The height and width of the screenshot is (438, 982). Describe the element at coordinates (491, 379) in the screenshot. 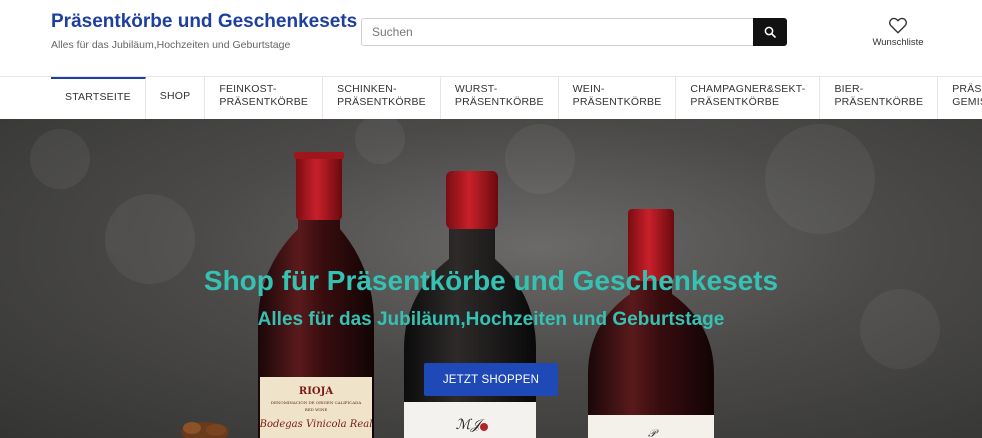

I see `shop-now-button: JETZT SHOPPEN` at that location.